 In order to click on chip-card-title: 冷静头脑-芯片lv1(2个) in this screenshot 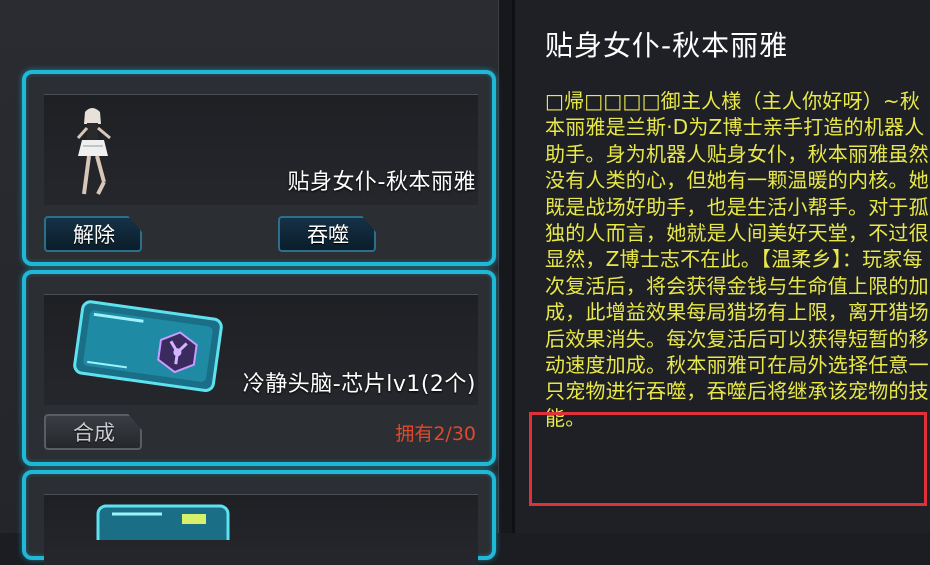, I will do `click(359, 384)`.